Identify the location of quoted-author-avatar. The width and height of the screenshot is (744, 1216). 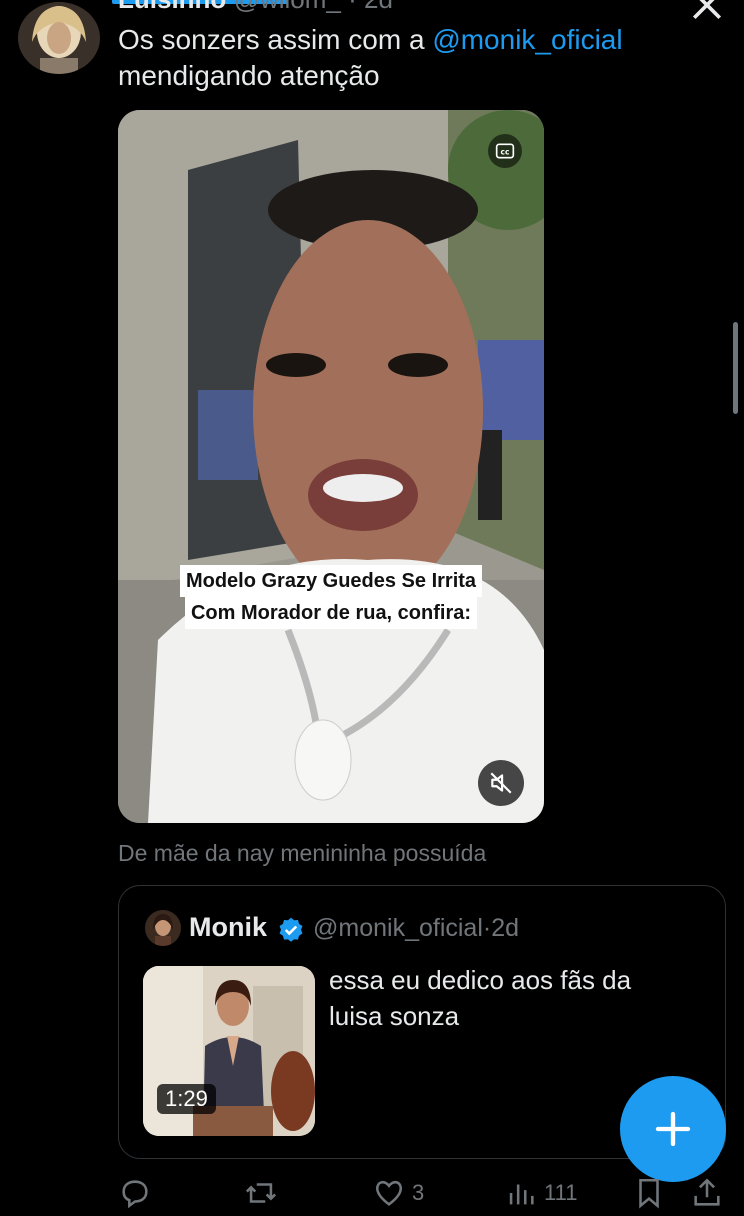
(163, 928).